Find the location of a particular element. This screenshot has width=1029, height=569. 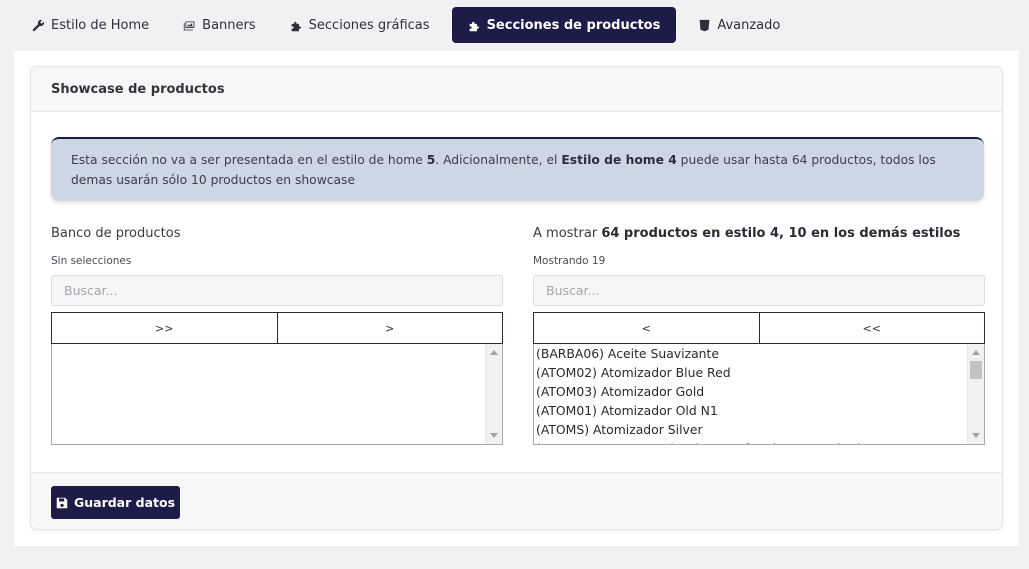

wrench-icon is located at coordinates (38, 25).